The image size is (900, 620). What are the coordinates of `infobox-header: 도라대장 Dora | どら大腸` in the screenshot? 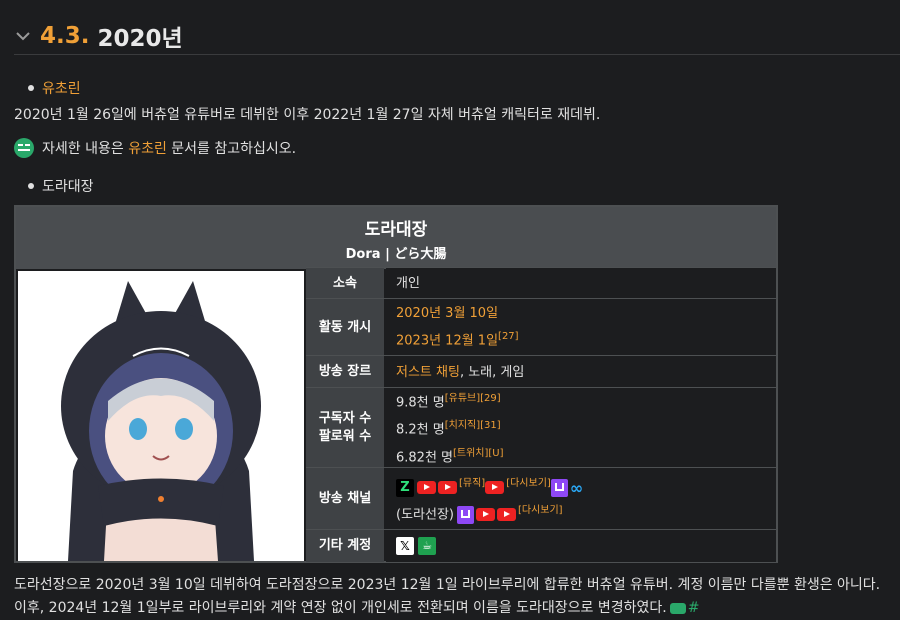 It's located at (396, 238).